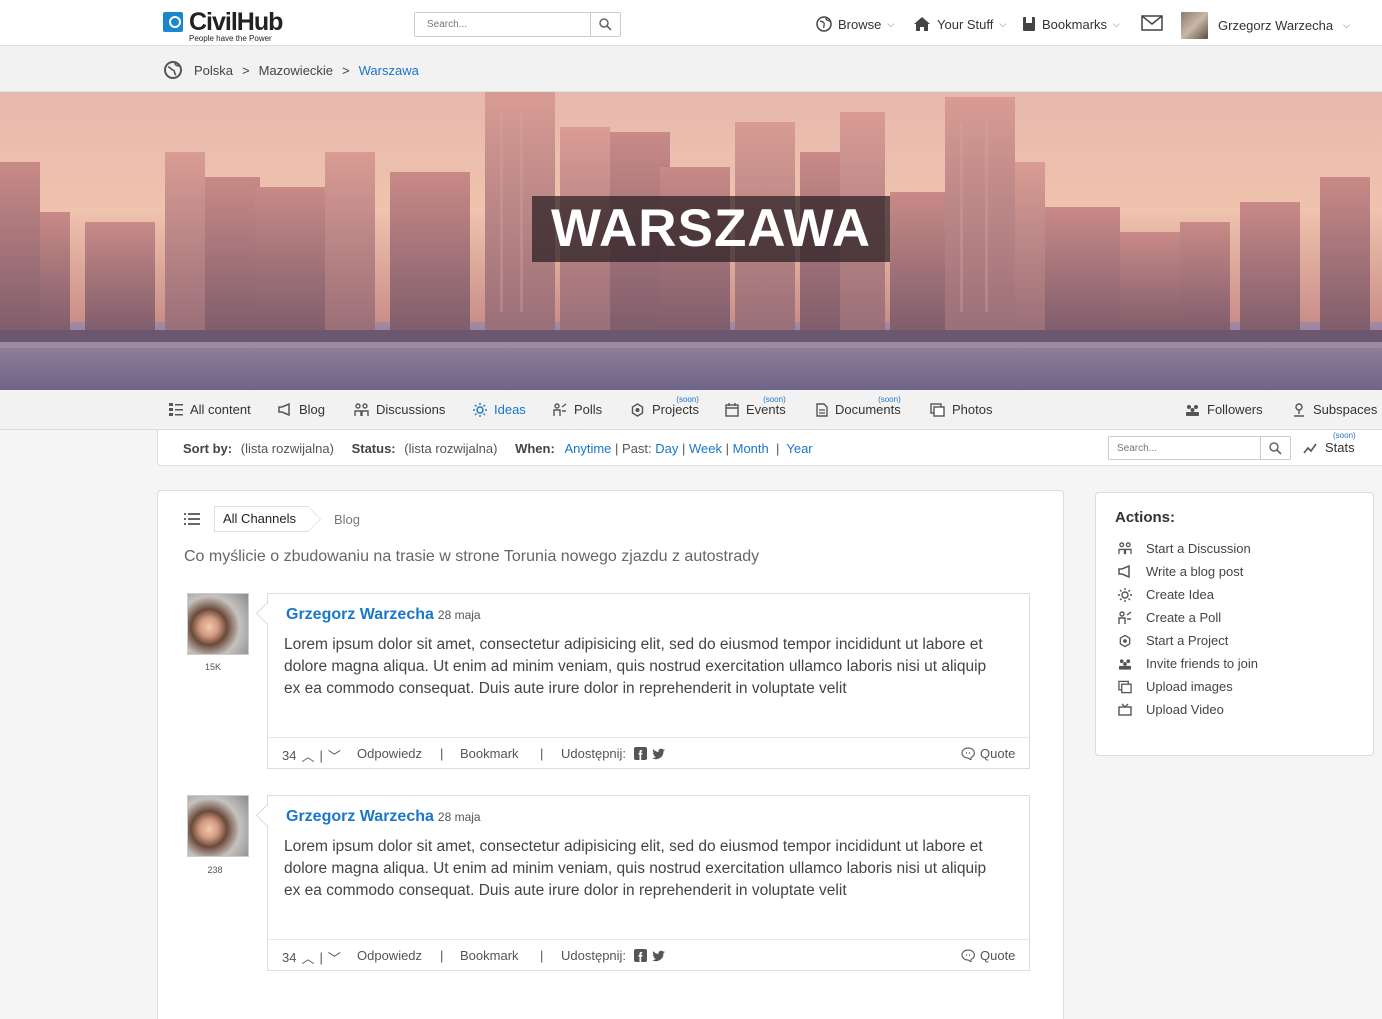 The height and width of the screenshot is (1019, 1382). I want to click on user-menu: Grzegorz Warzecha ⌵, so click(1265, 25).